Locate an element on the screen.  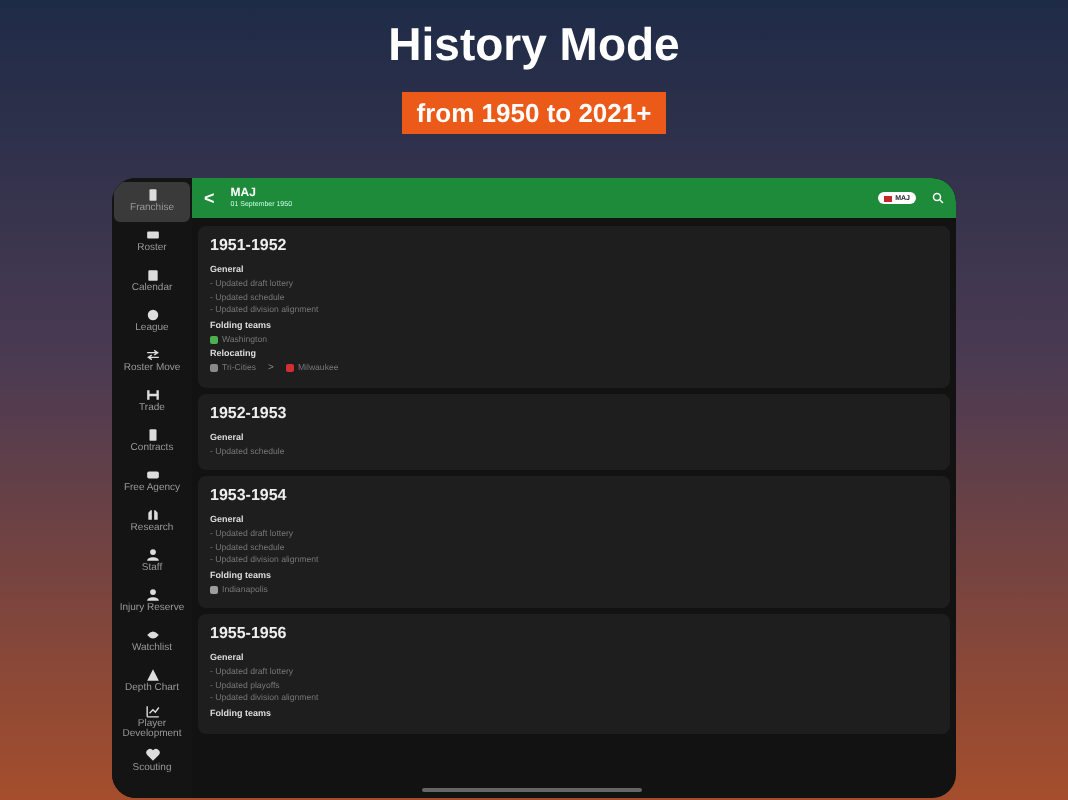
back-button: < is located at coordinates (209, 198).